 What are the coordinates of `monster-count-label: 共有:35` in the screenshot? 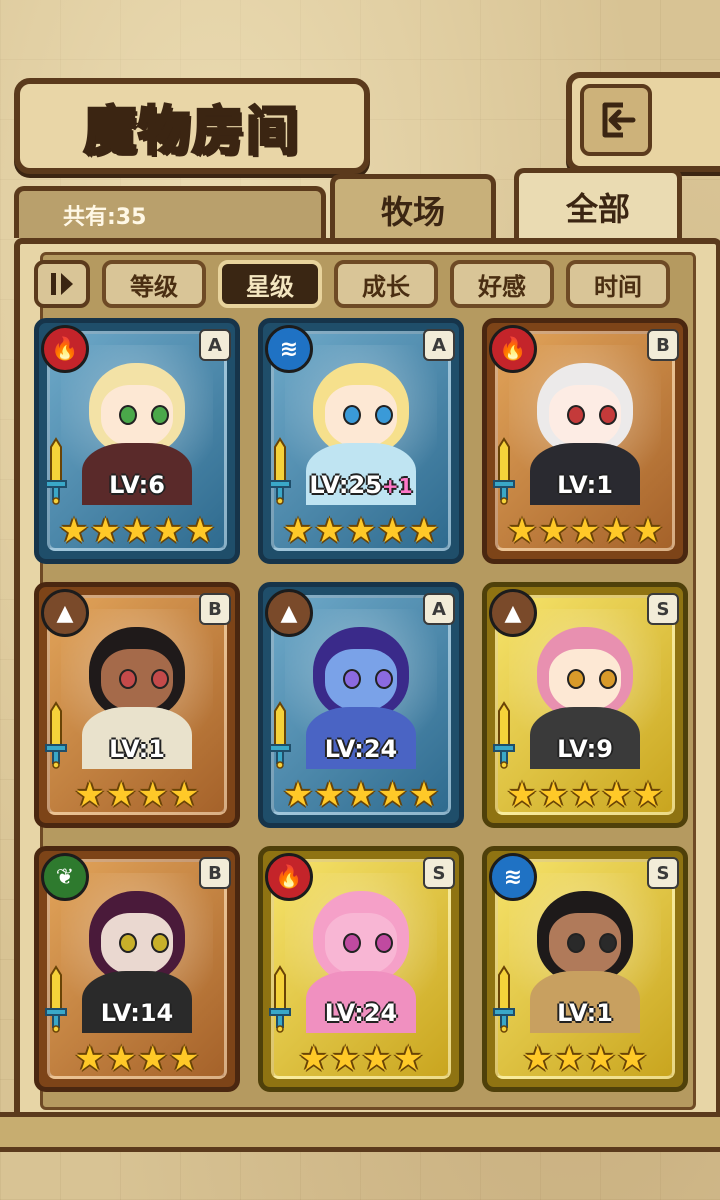 It's located at (105, 217).